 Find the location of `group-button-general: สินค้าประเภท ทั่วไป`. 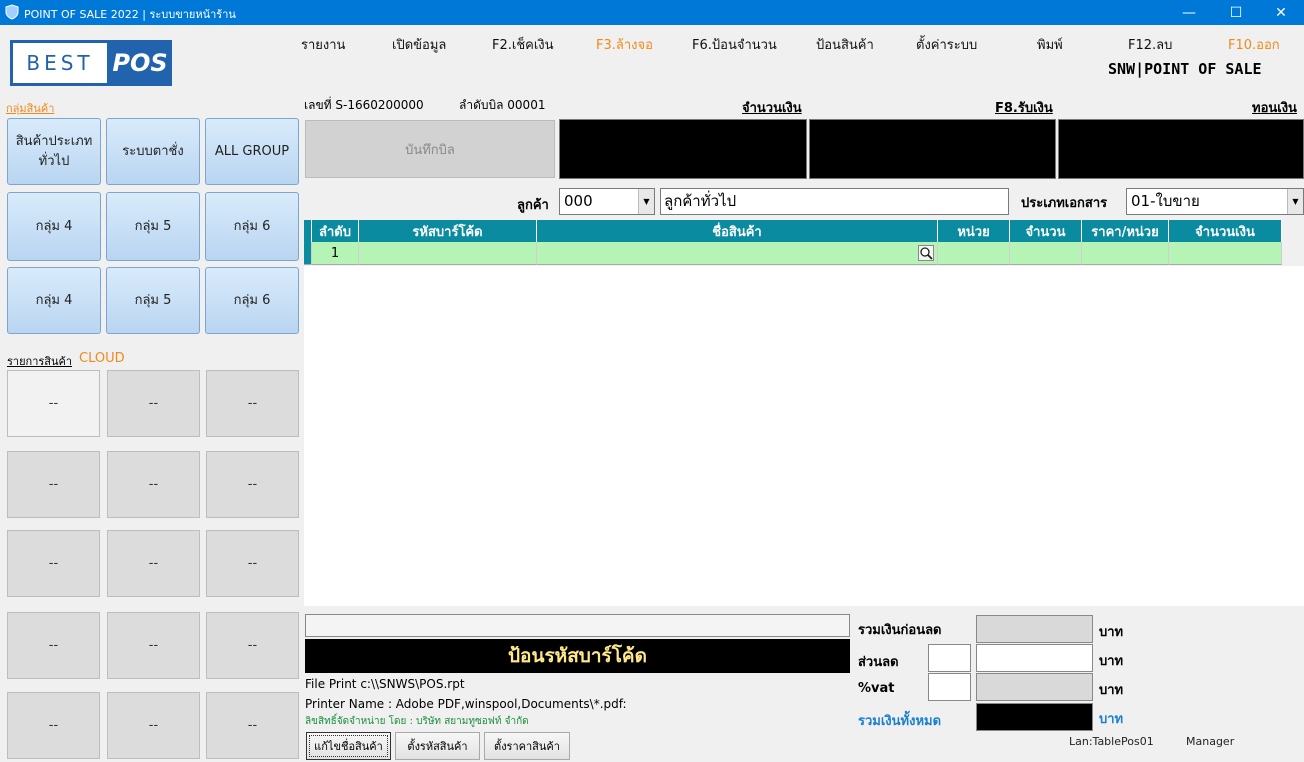

group-button-general: สินค้าประเภท ทั่วไป is located at coordinates (54, 151).